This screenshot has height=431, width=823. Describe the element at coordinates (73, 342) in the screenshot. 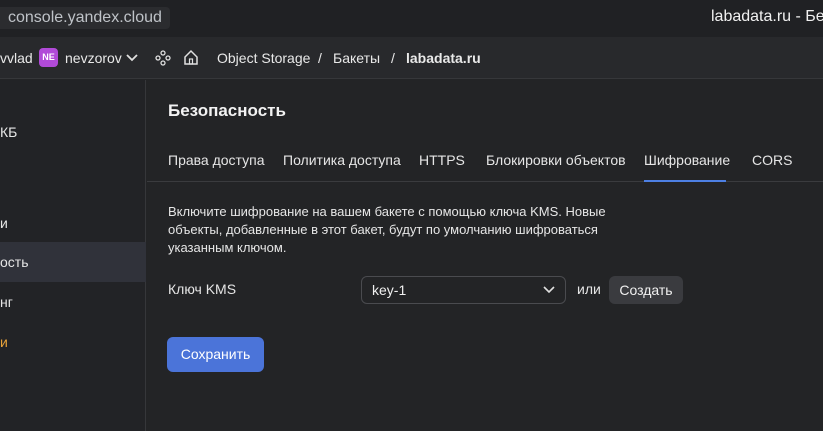

I see `sidebar-item-5: и` at that location.